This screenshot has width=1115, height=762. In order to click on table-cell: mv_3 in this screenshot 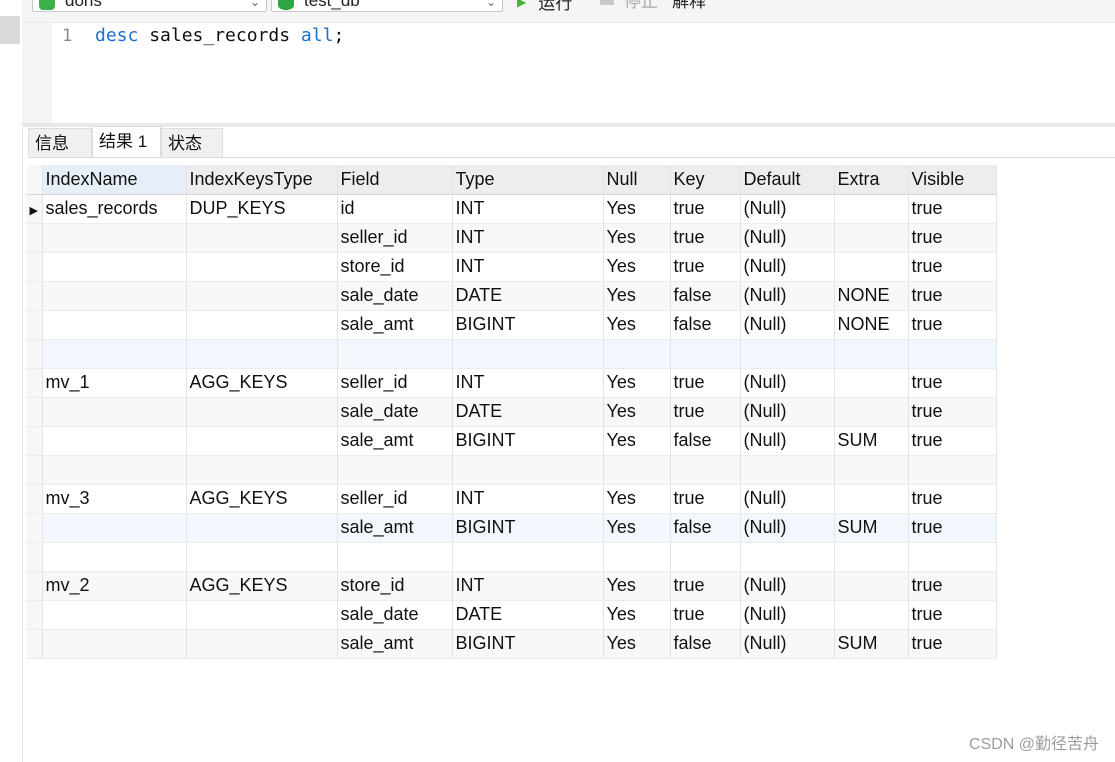, I will do `click(114, 499)`.